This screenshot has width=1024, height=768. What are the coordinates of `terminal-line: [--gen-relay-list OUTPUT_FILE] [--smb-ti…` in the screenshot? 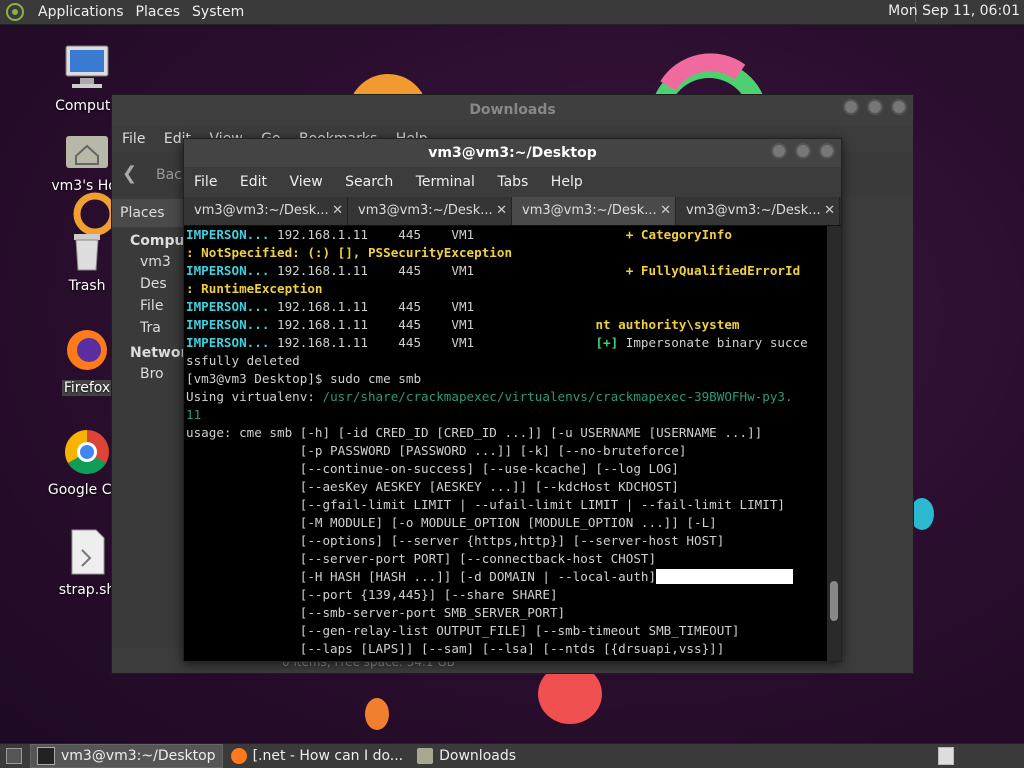 It's located at (506, 631).